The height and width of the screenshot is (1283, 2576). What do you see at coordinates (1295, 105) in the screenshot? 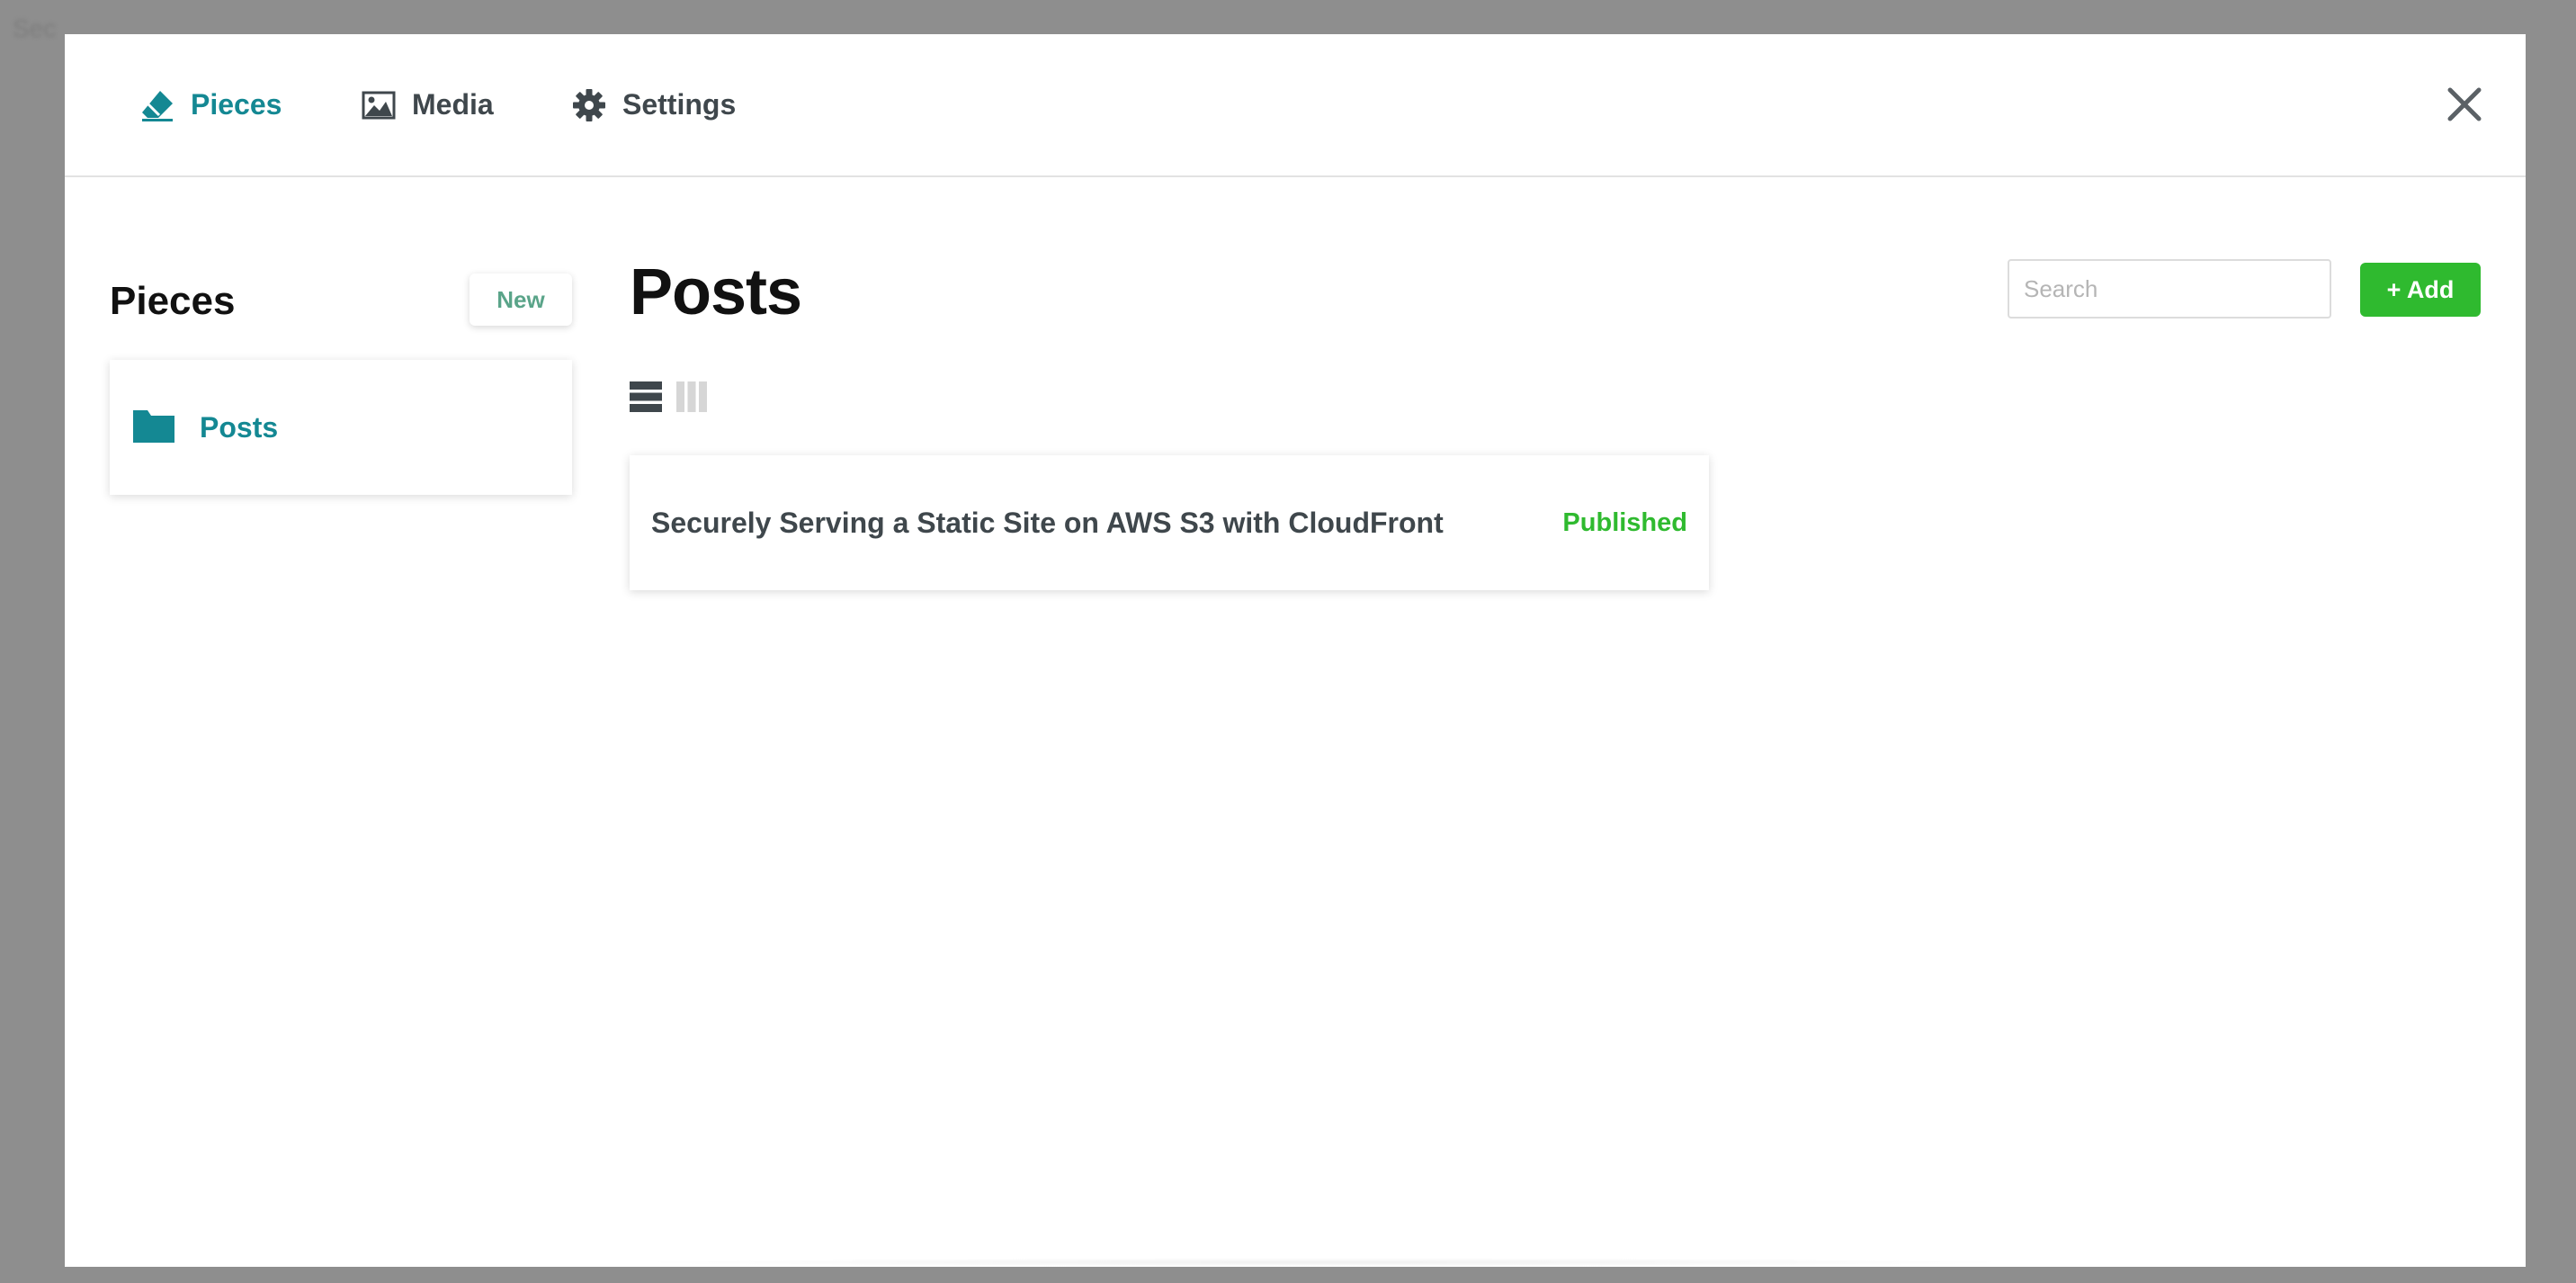
I see `modal-top-navigation: Pieces Media Settings` at bounding box center [1295, 105].